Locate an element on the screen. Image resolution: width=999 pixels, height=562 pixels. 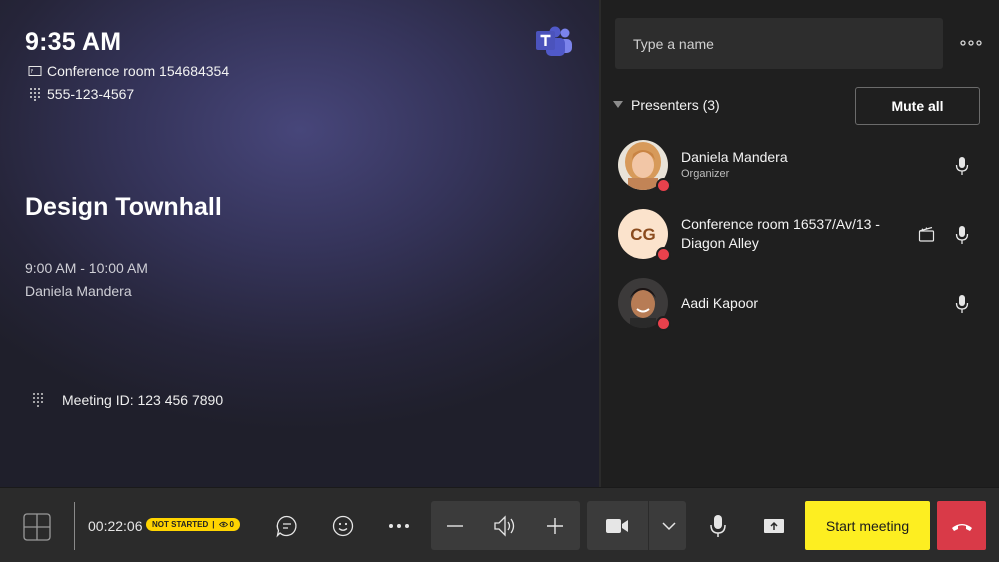
room-device-icon is located at coordinates (926, 234).